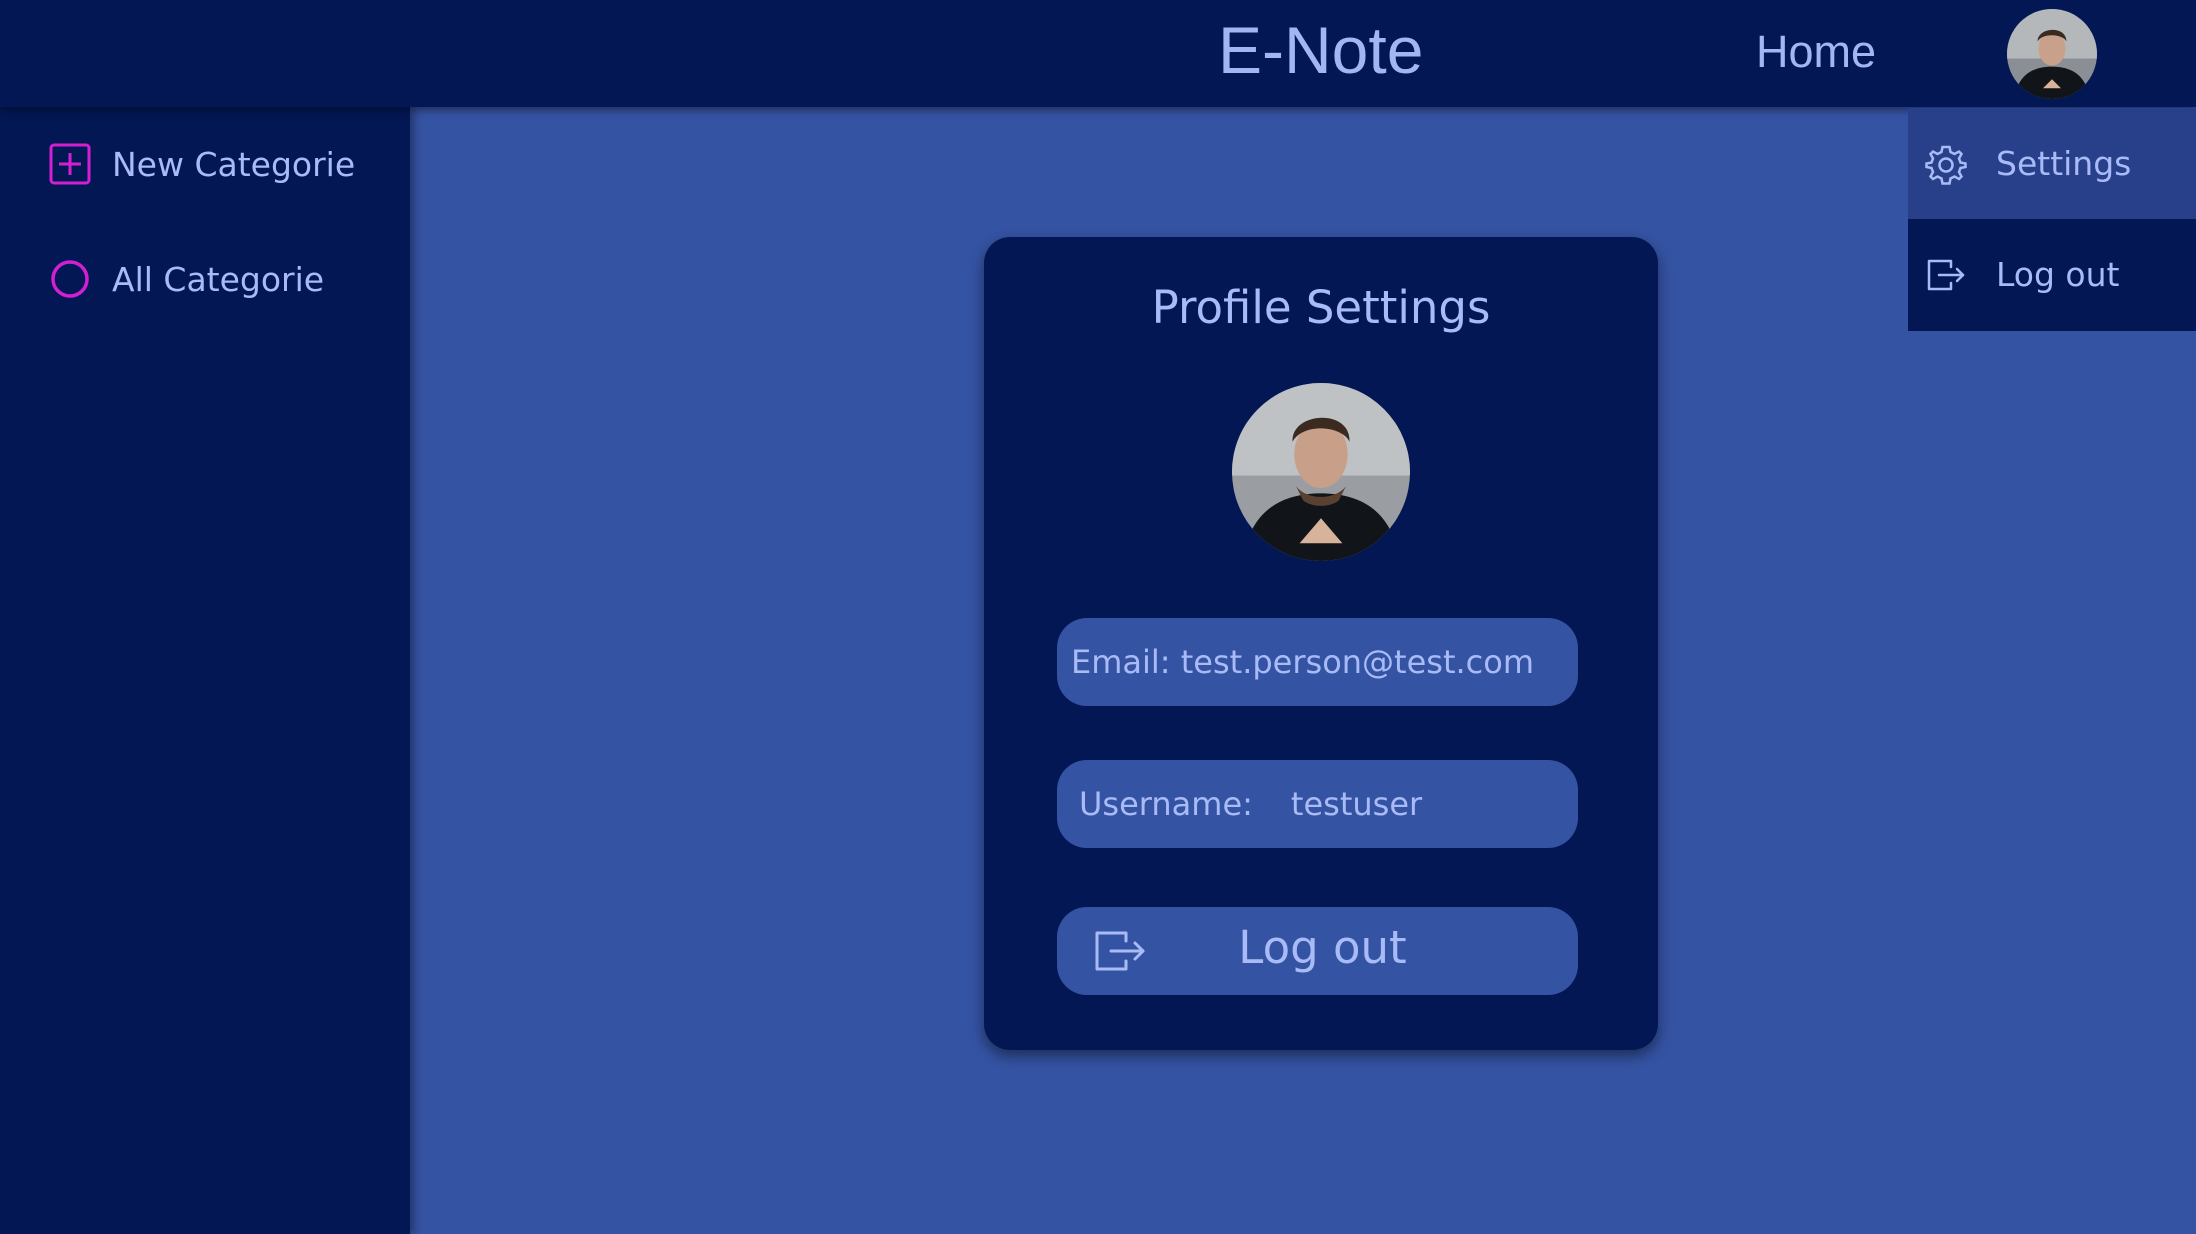 The width and height of the screenshot is (2196, 1234). I want to click on menu-item-settings: Settings, so click(2052, 163).